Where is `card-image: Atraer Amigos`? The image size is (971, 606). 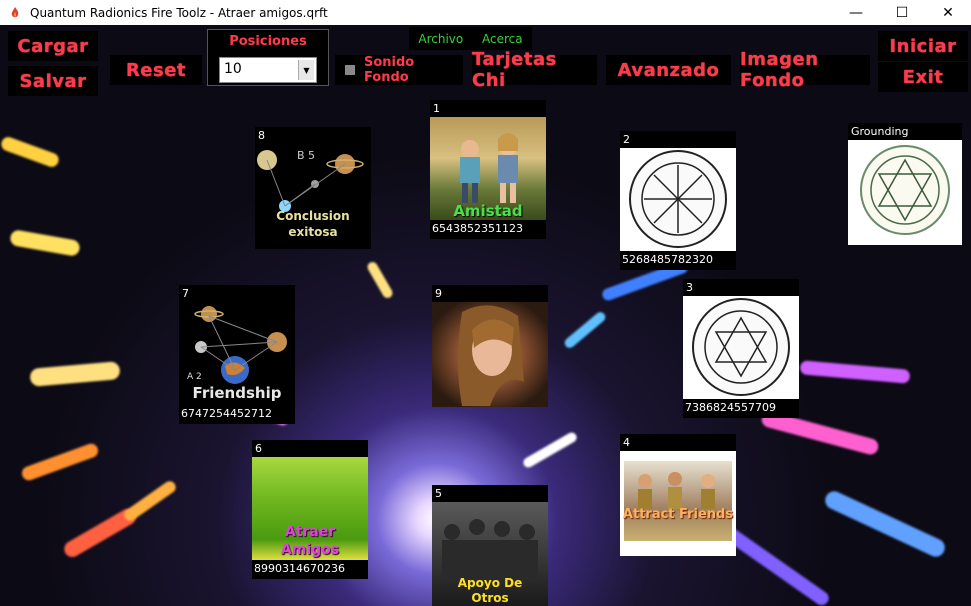
card-image: Atraer Amigos is located at coordinates (310, 508).